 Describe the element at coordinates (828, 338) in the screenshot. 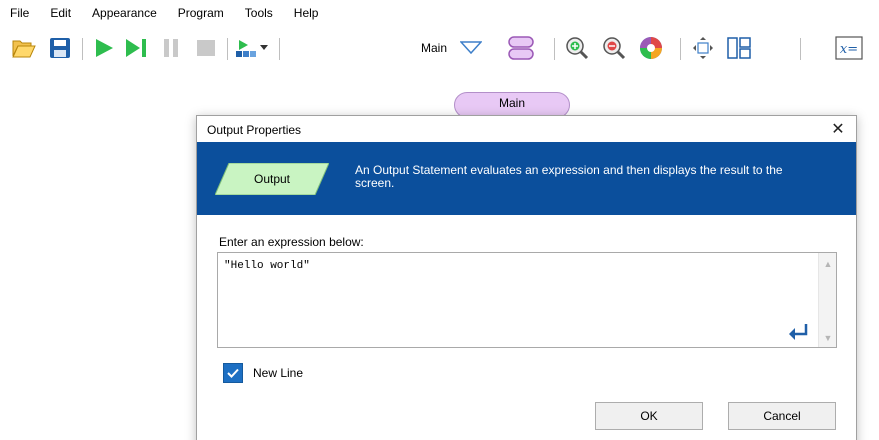

I see `scroll-down-icon: ▼` at that location.